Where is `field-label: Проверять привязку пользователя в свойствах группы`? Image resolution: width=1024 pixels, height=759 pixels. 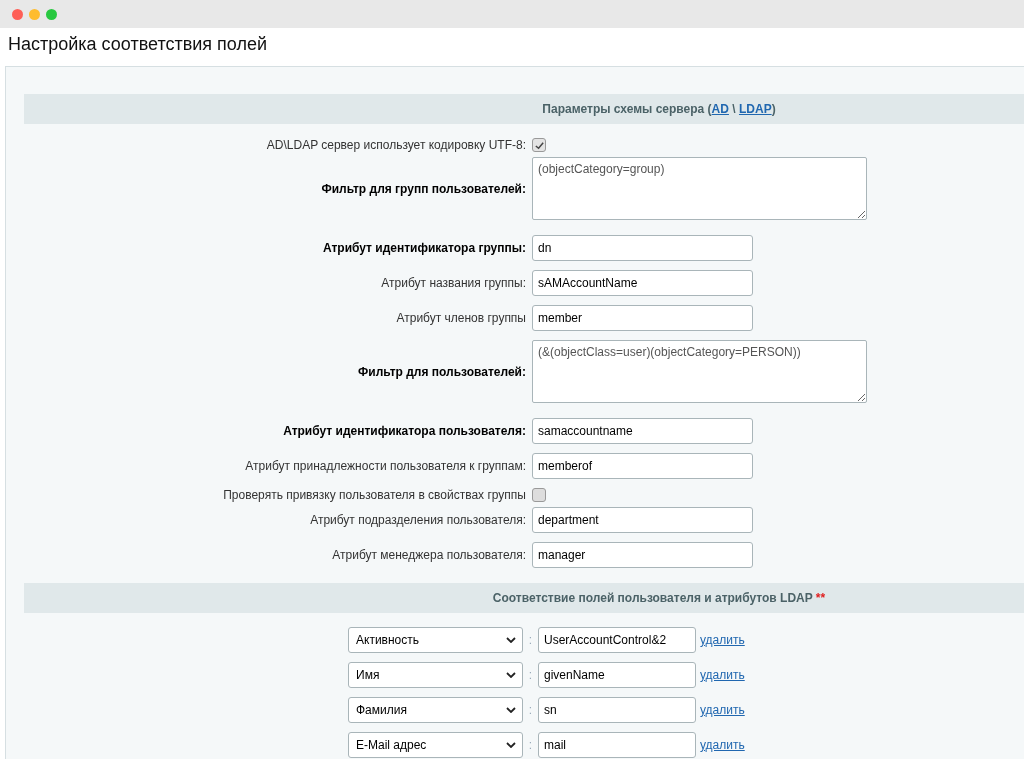
field-label: Проверять привязку пользователя в свойствах группы is located at coordinates (374, 495).